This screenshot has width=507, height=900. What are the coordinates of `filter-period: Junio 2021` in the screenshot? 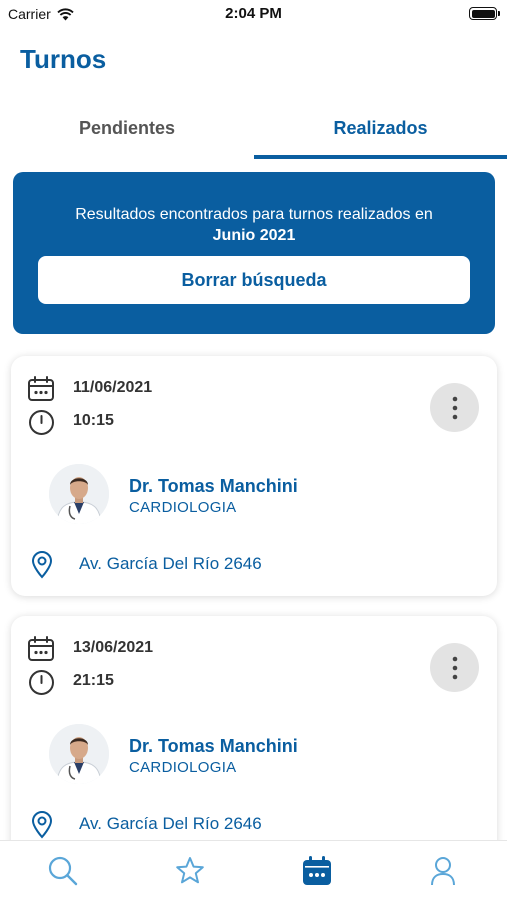 It's located at (254, 235).